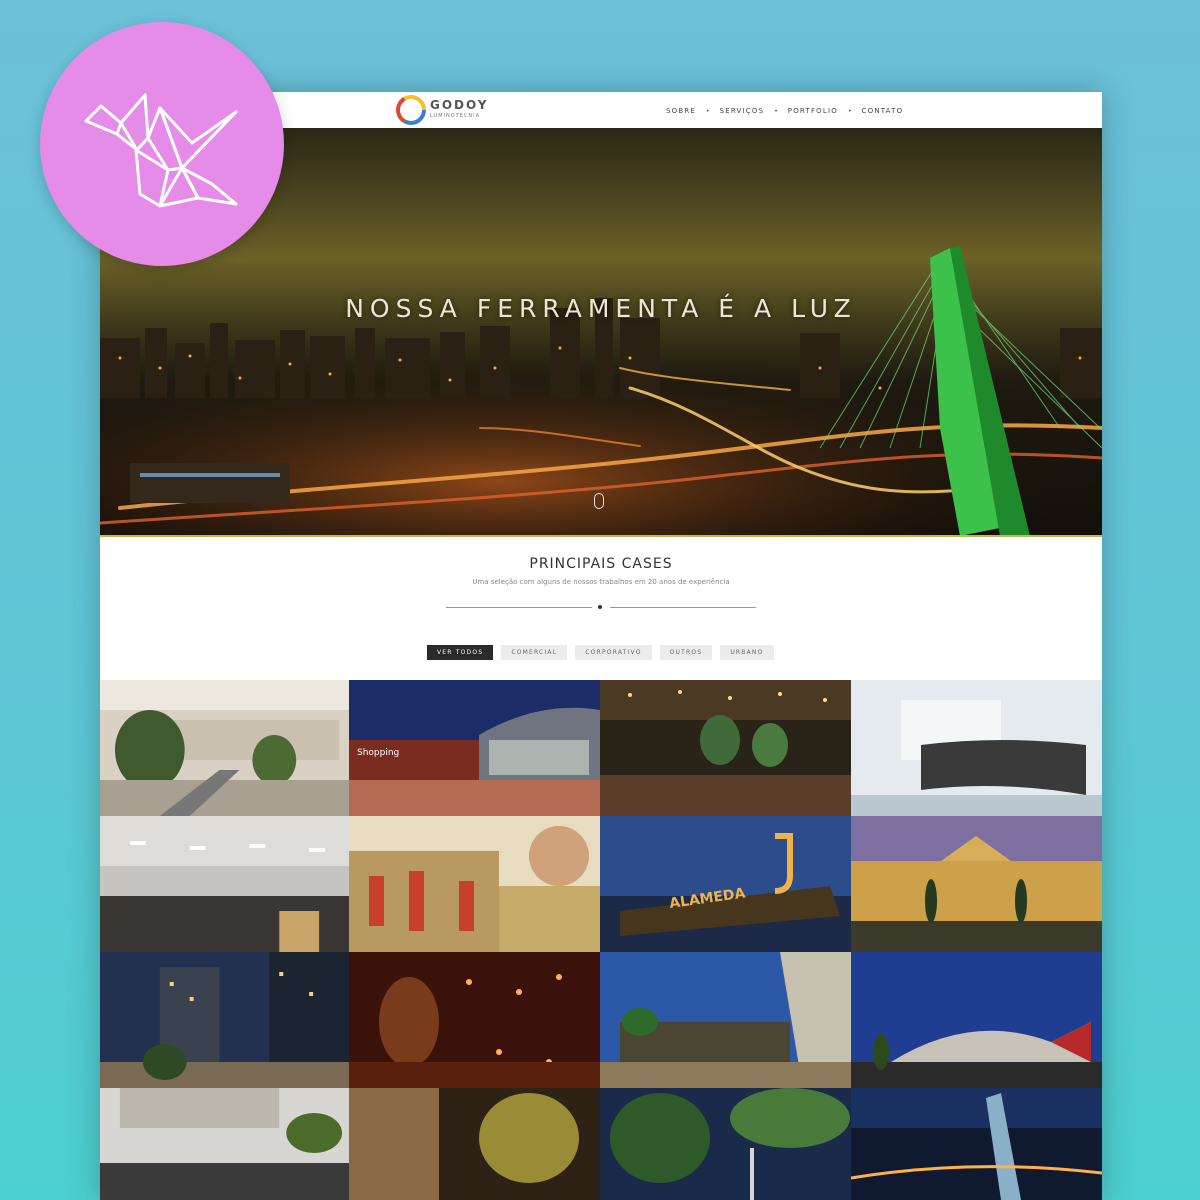 The width and height of the screenshot is (1200, 1200). What do you see at coordinates (883, 111) in the screenshot?
I see `nav-item-contato: CONTATO` at bounding box center [883, 111].